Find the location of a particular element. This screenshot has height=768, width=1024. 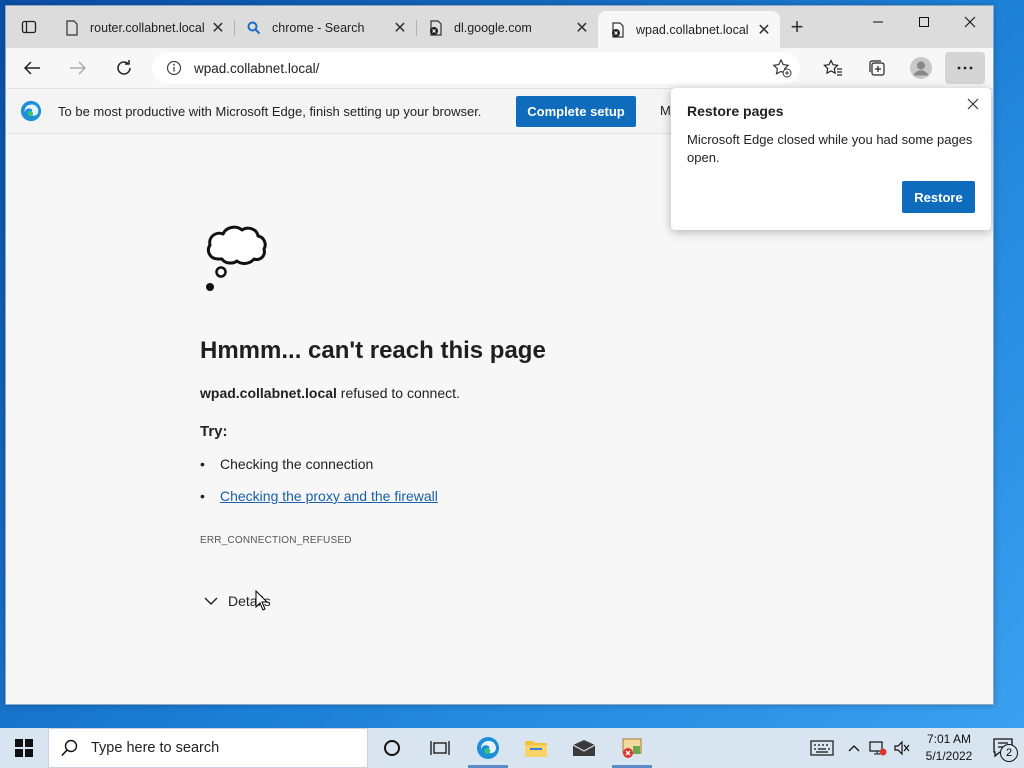

settings-menu-button is located at coordinates (965, 68).